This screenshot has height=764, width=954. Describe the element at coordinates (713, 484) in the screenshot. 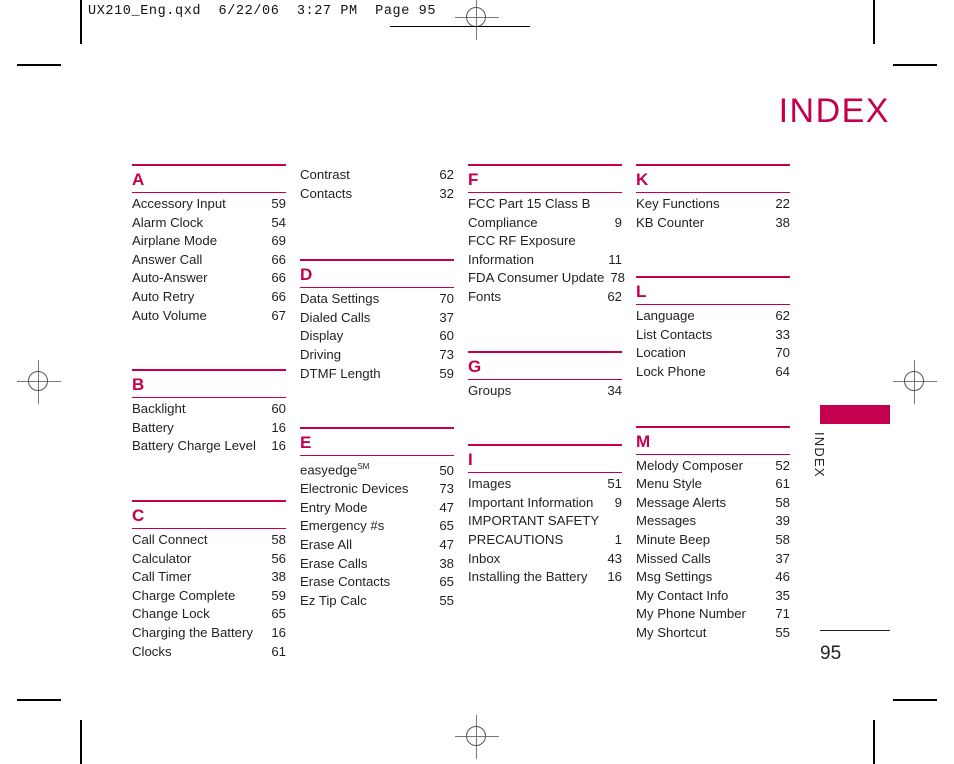

I see `index-entry: Menu Style 61` at that location.